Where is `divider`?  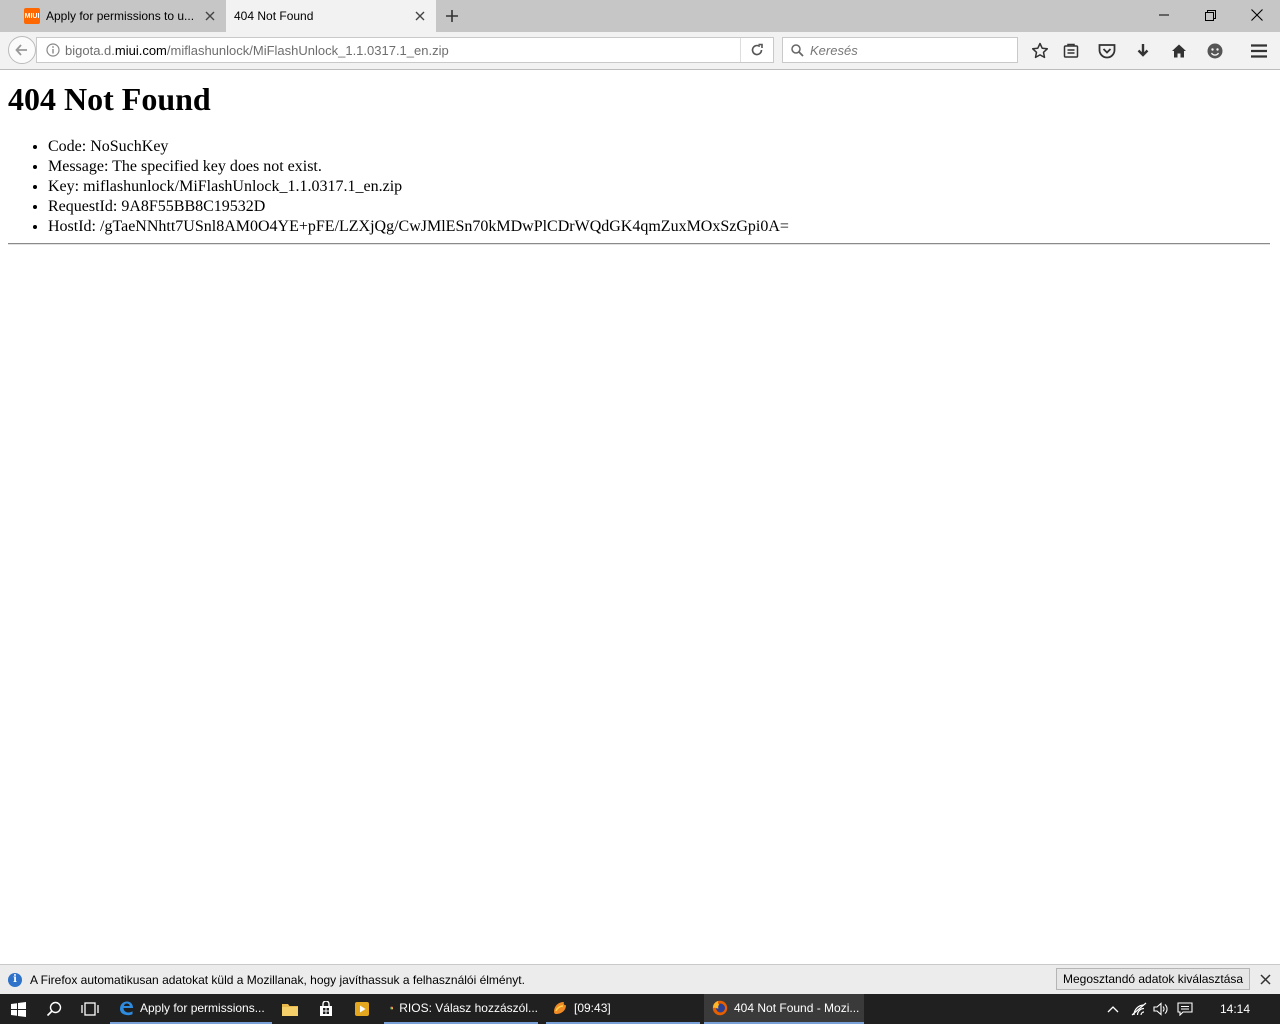
divider is located at coordinates (639, 244).